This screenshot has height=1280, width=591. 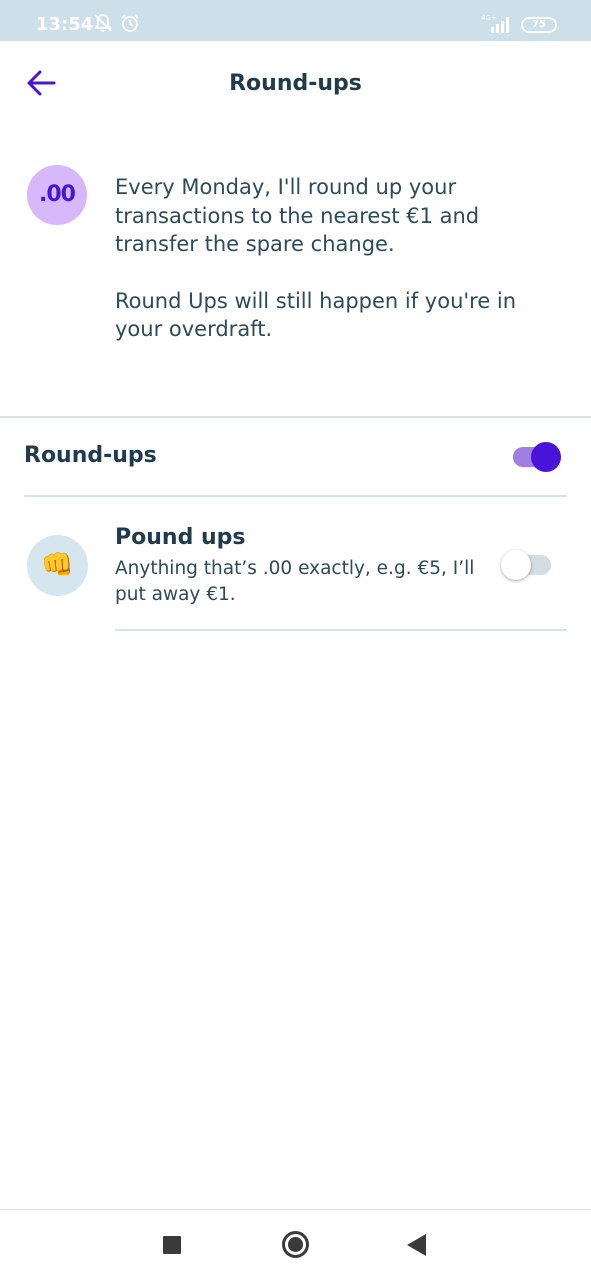 What do you see at coordinates (500, 25) in the screenshot?
I see `signal-icon` at bounding box center [500, 25].